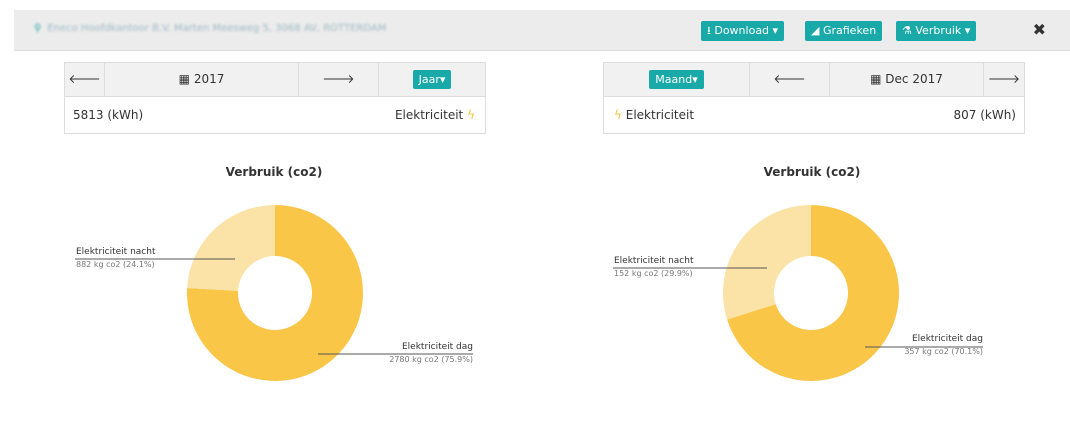 This screenshot has width=1070, height=441. I want to click on energy-type: ϟ Elektriciteit, so click(654, 115).